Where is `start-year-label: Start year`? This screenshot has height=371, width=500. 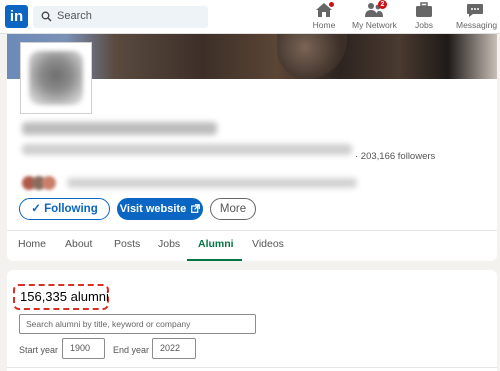
start-year-label: Start year is located at coordinates (39, 350).